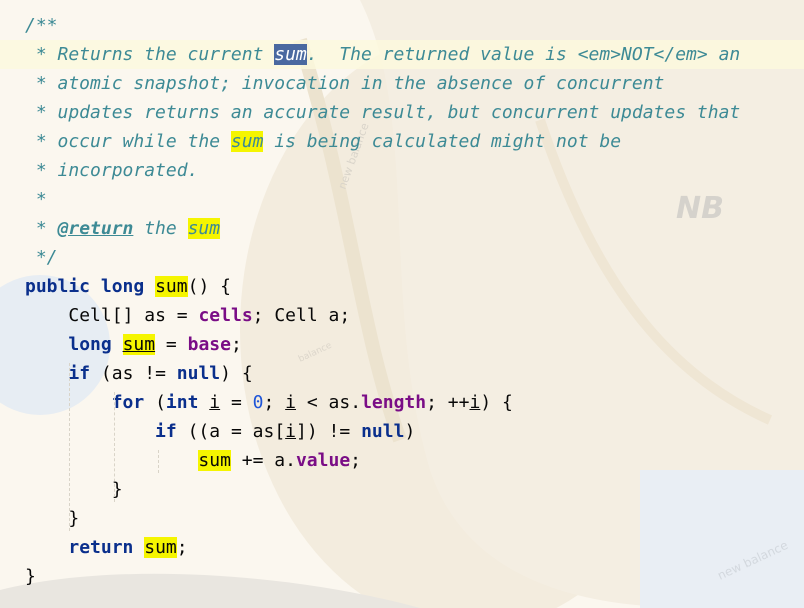 The height and width of the screenshot is (608, 804). I want to click on doc-comment-text: * Returns the current, so click(150, 54).